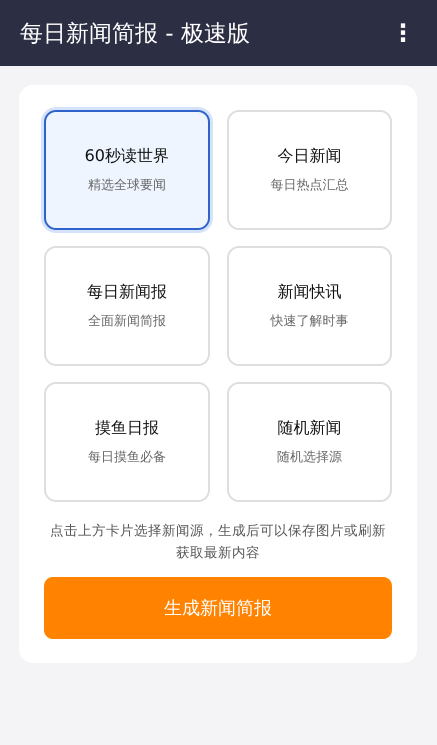 This screenshot has width=437, height=745. What do you see at coordinates (127, 321) in the screenshot?
I see `source-subtitle: 全面新闻简报` at bounding box center [127, 321].